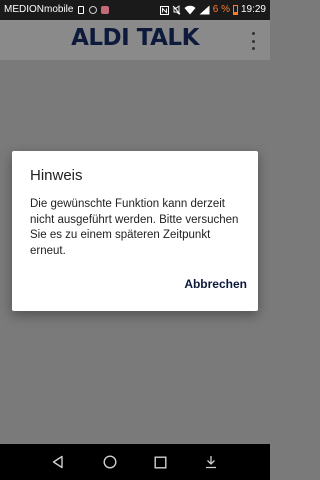 The width and height of the screenshot is (320, 480). I want to click on brand-logo: ALDI TALK, so click(135, 38).